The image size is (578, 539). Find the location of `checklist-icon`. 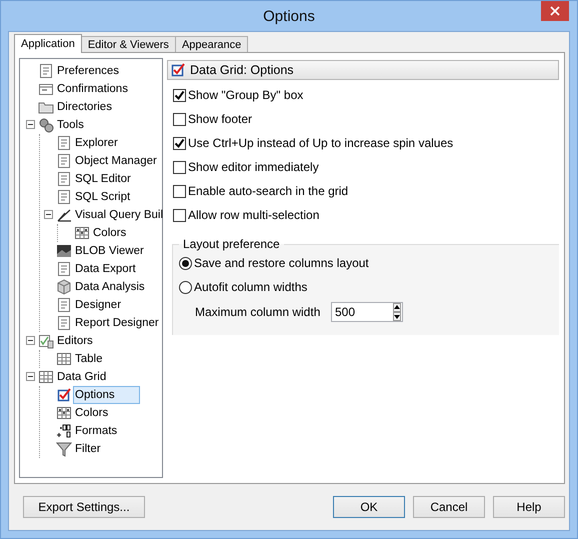

checklist-icon is located at coordinates (46, 341).